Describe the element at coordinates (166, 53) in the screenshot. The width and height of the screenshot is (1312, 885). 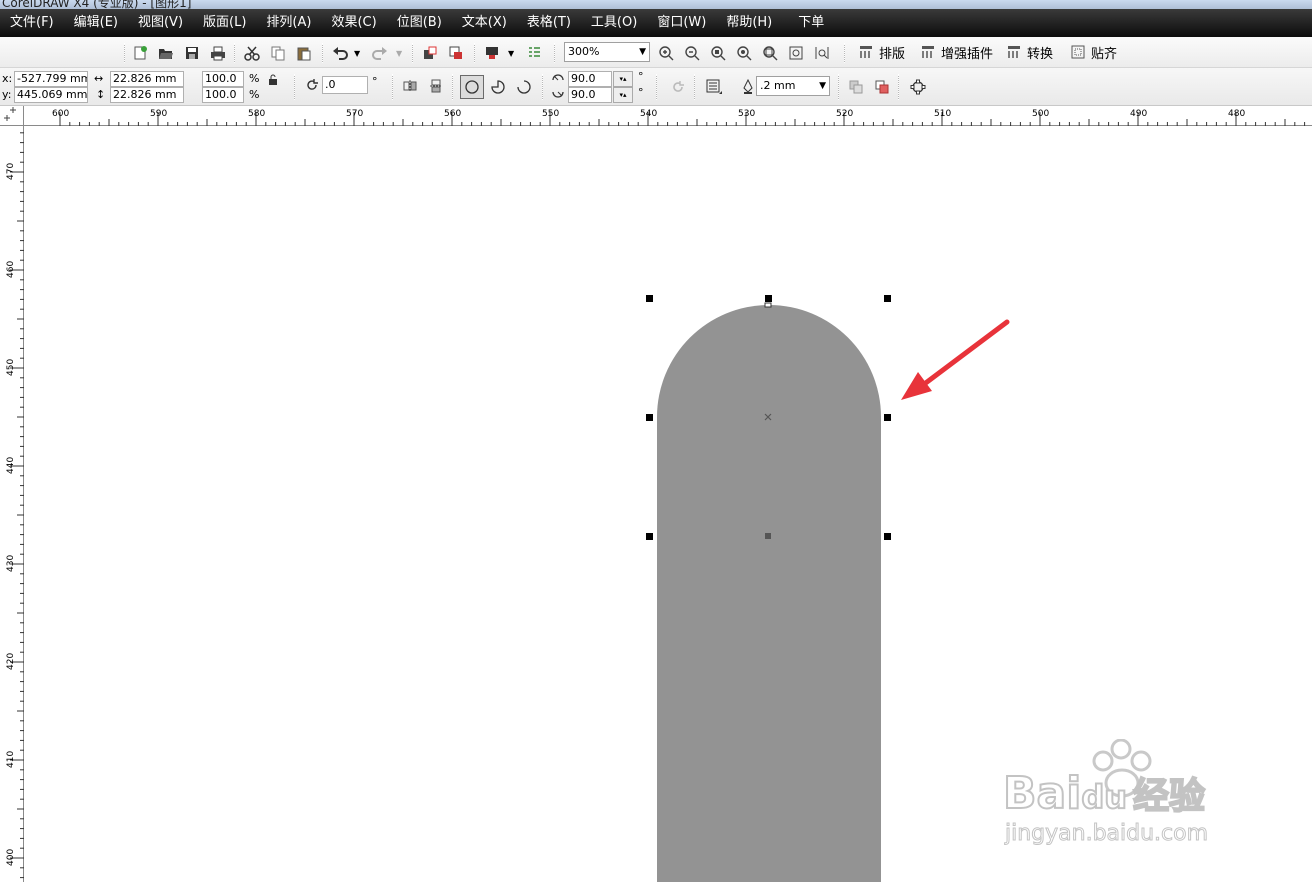
I see `open-icon` at that location.